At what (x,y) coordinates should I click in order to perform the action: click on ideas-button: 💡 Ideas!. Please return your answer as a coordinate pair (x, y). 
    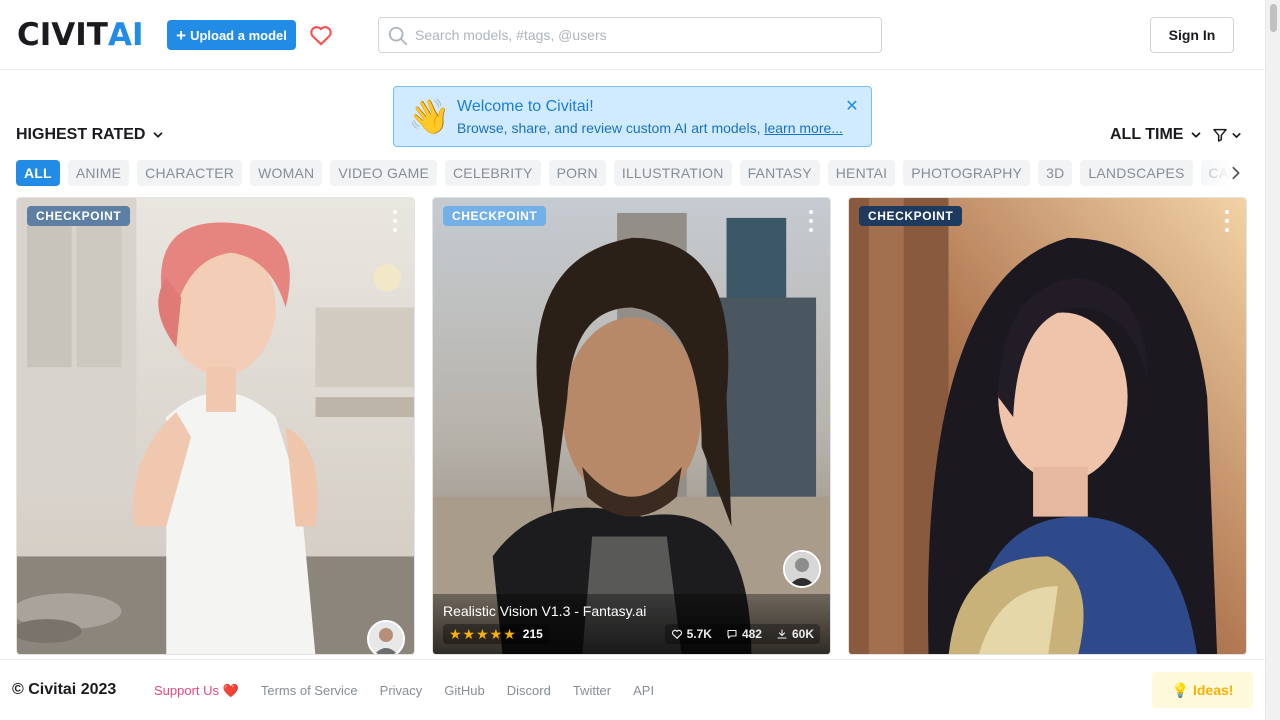
    Looking at the image, I should click on (1202, 690).